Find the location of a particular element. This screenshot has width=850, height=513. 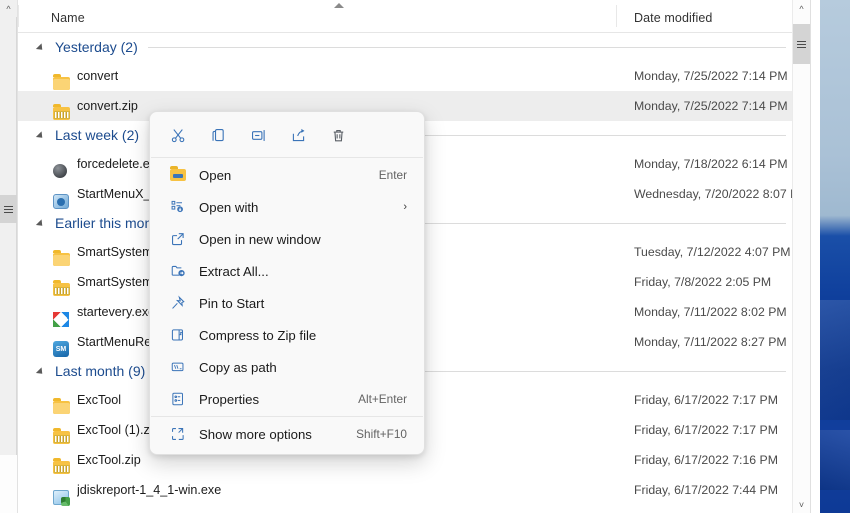

desktop-wallpaper is located at coordinates (835, 256).